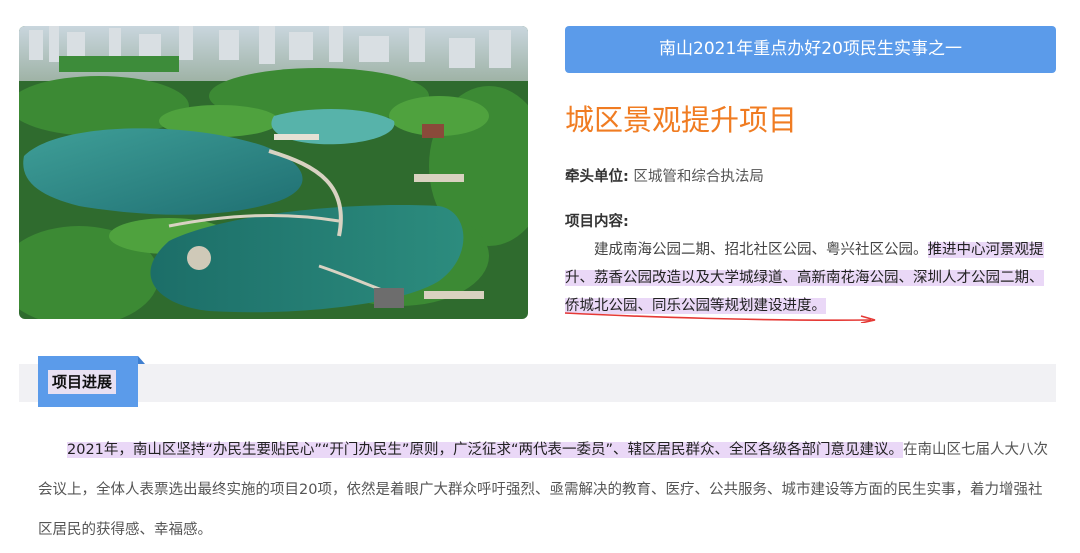 The image size is (1080, 553). Describe the element at coordinates (810, 49) in the screenshot. I see `campaign-banner: 南山2021年重点办好20项民生实事之一` at that location.